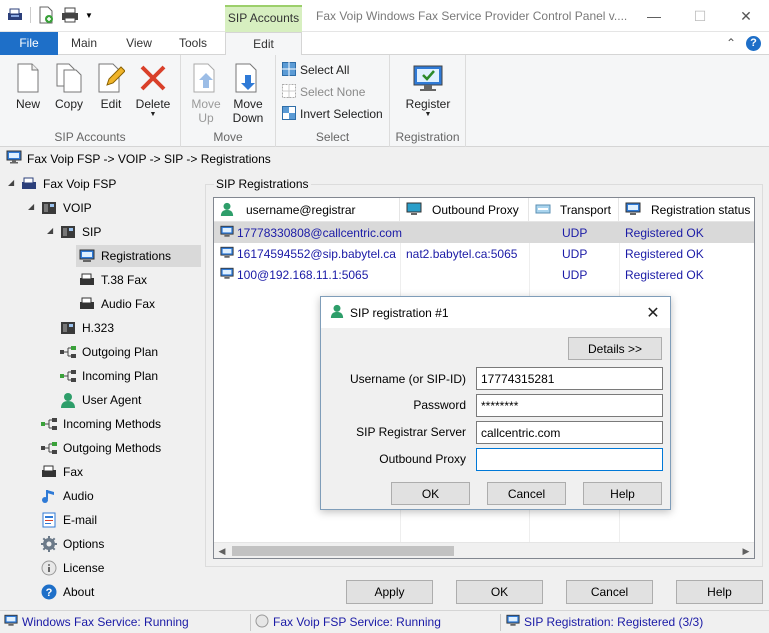 Image resolution: width=769 pixels, height=633 pixels. What do you see at coordinates (61, 472) in the screenshot?
I see `tree-item-fax: Fax` at bounding box center [61, 472].